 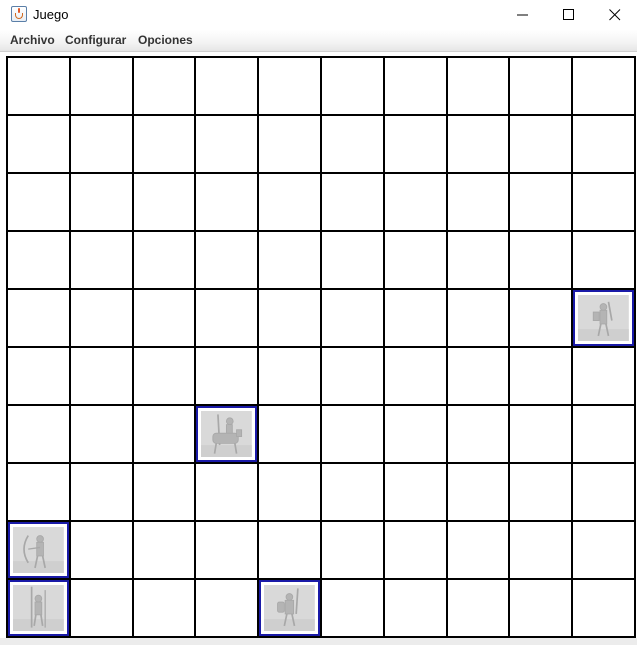 I want to click on board-cell-r0-c5, so click(x=352, y=86).